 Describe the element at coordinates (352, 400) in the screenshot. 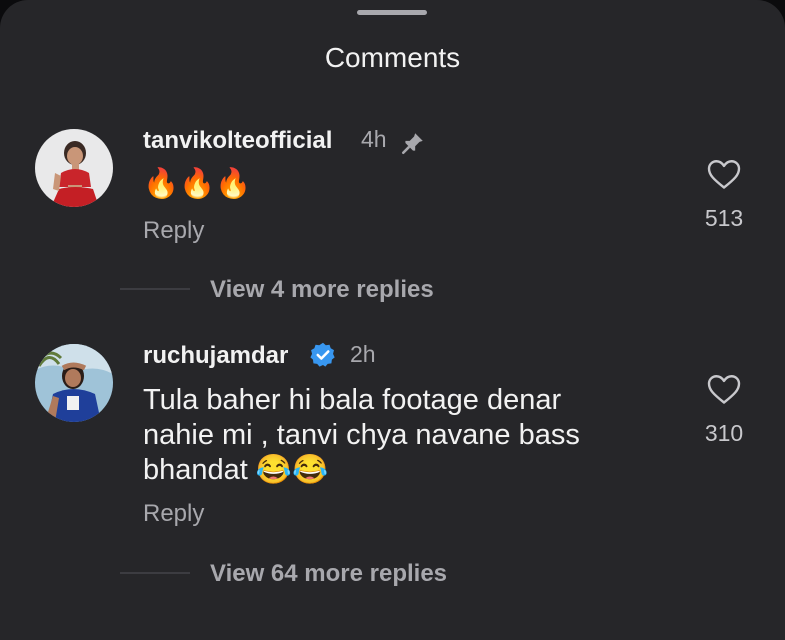

I see `comment-text-line: Tula baher hi bala footage denar` at that location.